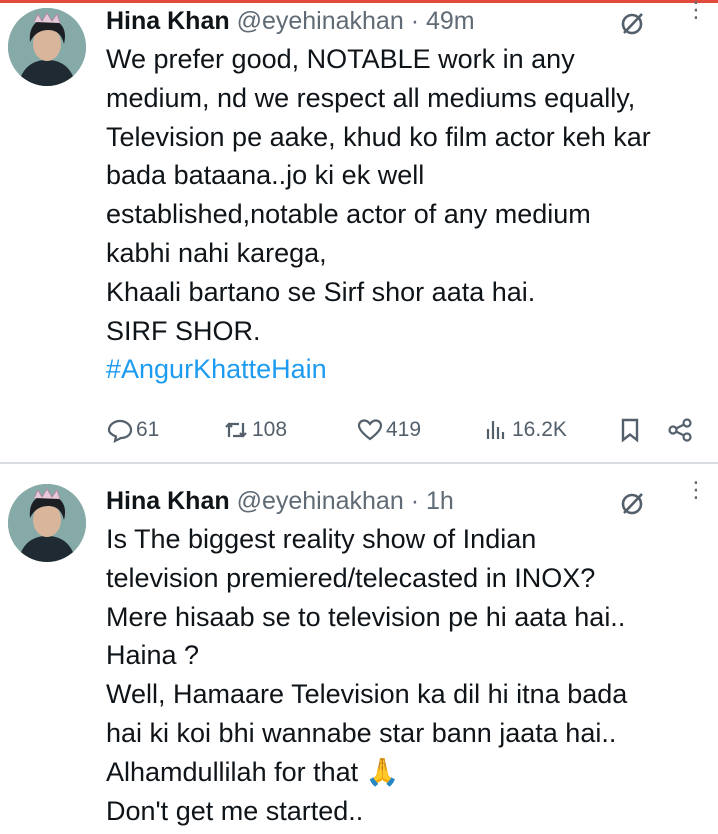  Describe the element at coordinates (359, 463) in the screenshot. I see `tweet-divider` at that location.